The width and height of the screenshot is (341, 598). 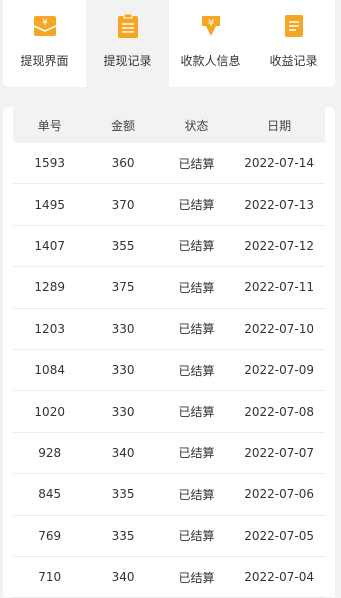 I want to click on cell-order-no: 1203, so click(x=49, y=328).